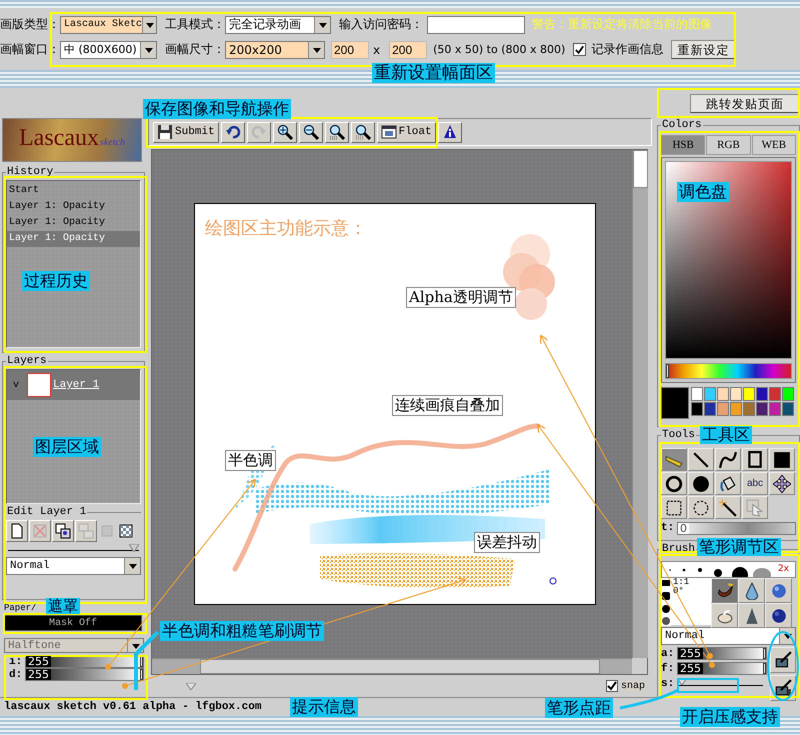  Describe the element at coordinates (108, 49) in the screenshot. I see `dropdown: 中 (800X600)` at that location.